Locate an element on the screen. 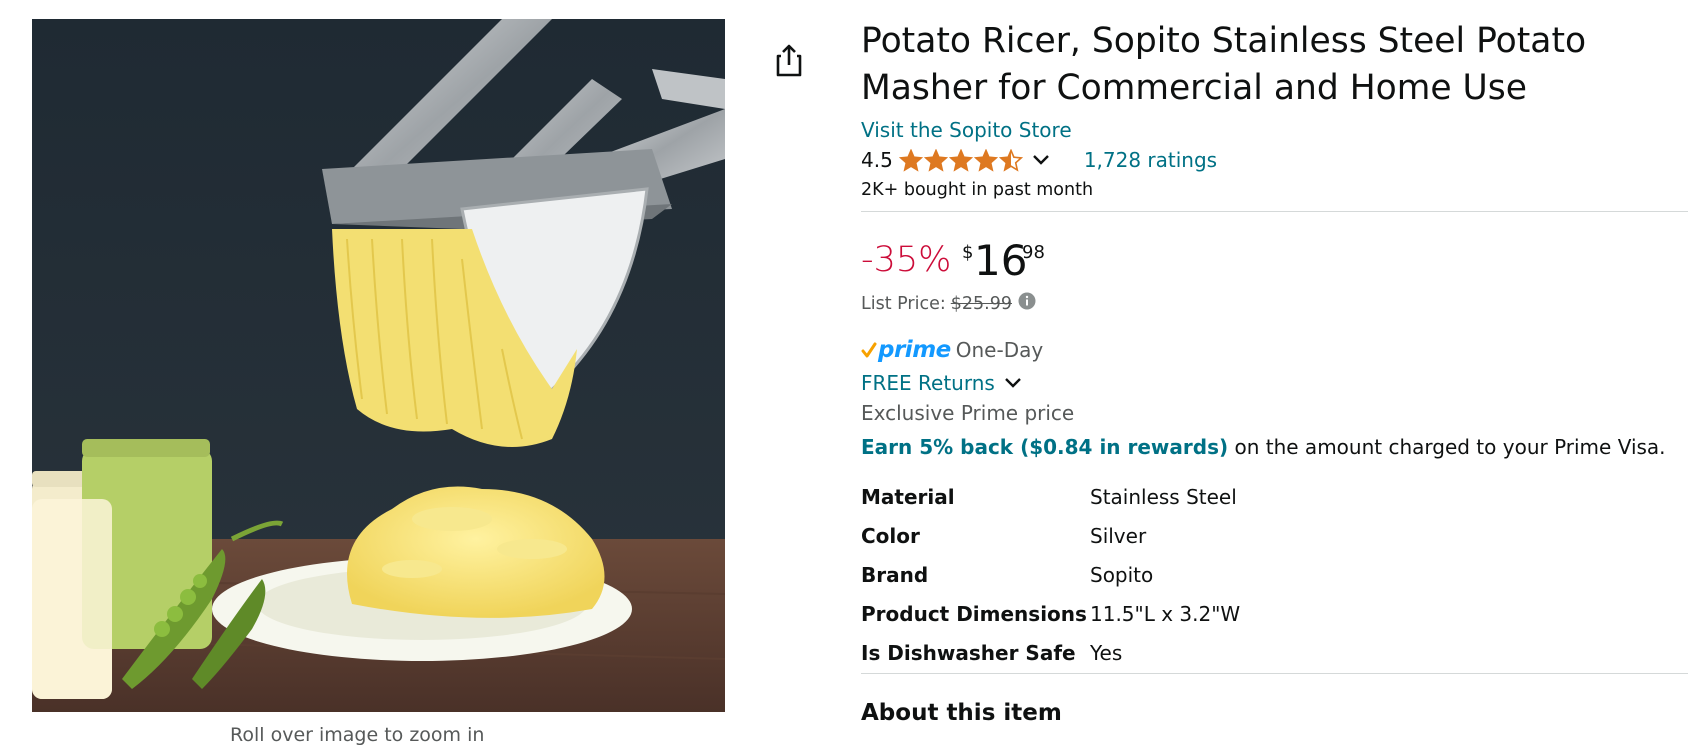  spec-value: Yes is located at coordinates (1106, 652).